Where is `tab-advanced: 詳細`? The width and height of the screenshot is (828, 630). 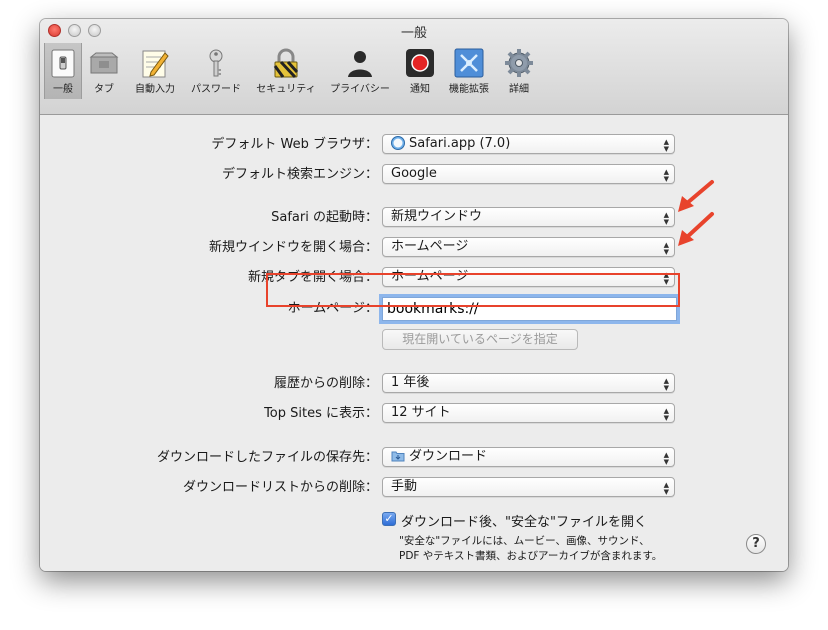 tab-advanced: 詳細 is located at coordinates (519, 71).